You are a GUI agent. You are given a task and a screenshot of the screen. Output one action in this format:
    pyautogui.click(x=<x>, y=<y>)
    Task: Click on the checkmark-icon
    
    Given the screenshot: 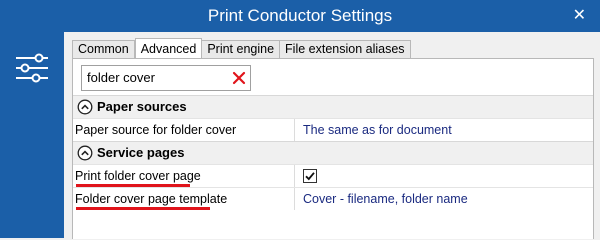 What is the action you would take?
    pyautogui.click(x=310, y=176)
    